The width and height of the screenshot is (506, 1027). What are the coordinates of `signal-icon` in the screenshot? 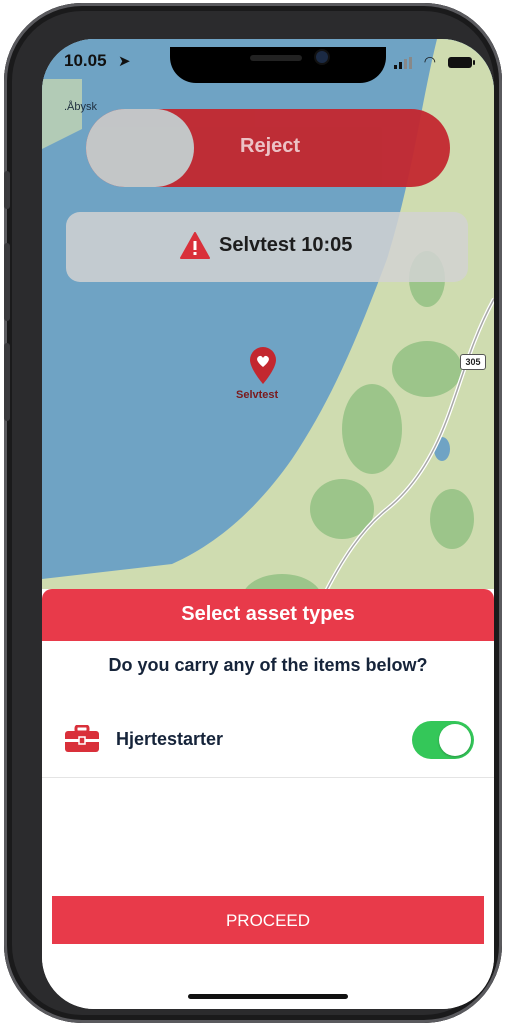 It's located at (403, 63).